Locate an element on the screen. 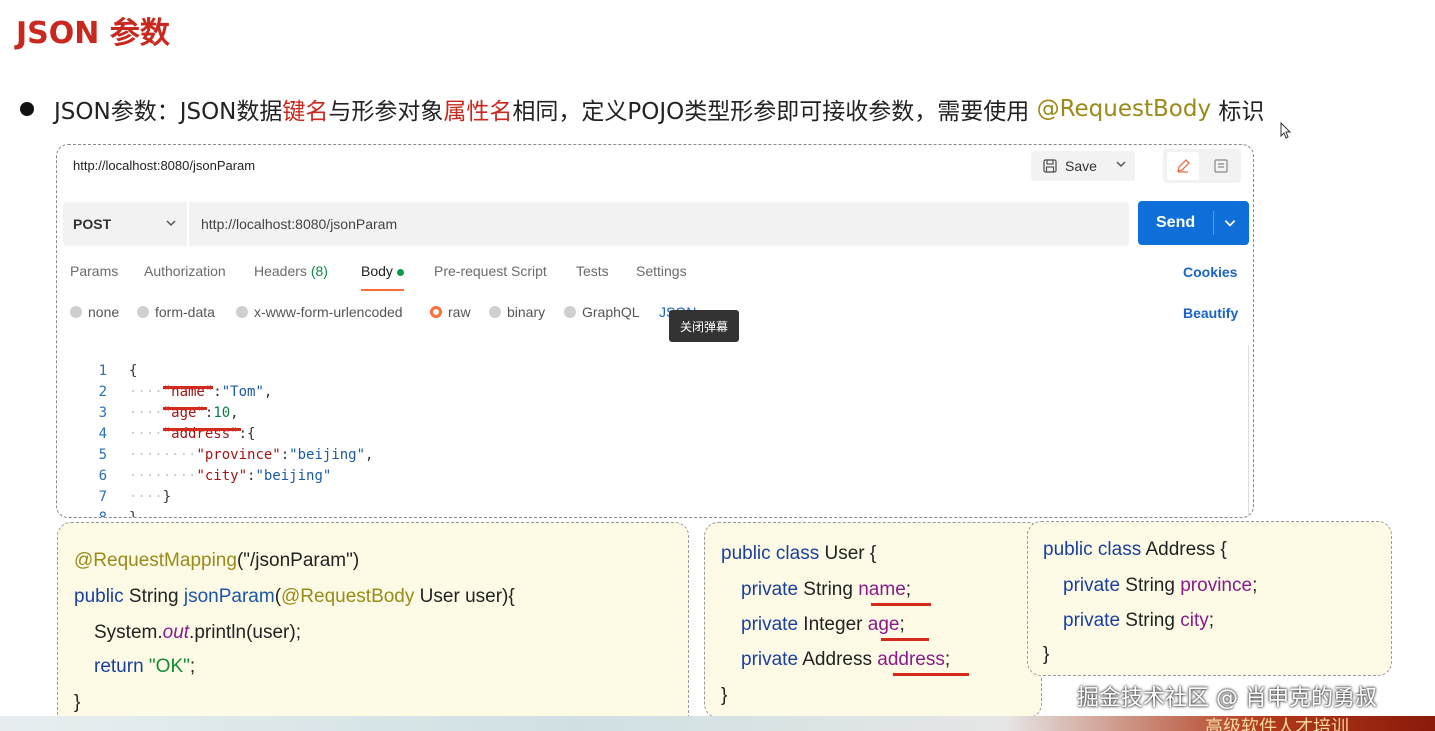  body-type-raw: raw is located at coordinates (450, 312).